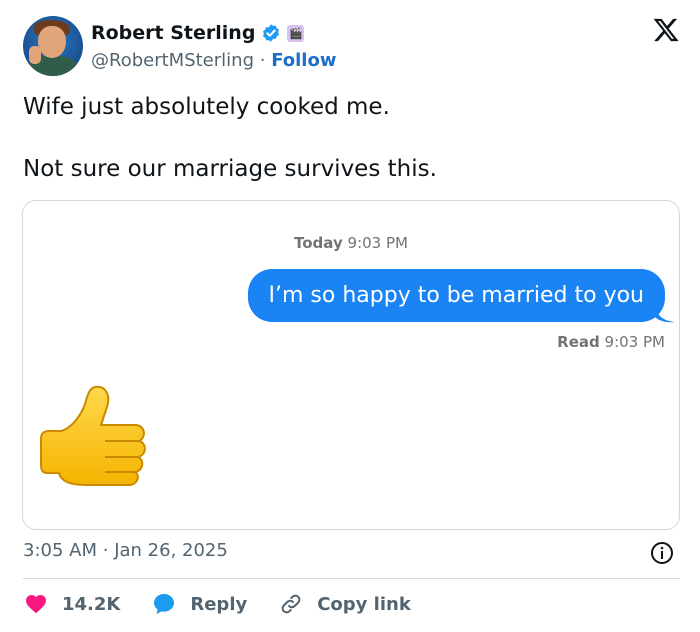 The image size is (700, 632). What do you see at coordinates (351, 578) in the screenshot?
I see `divider` at bounding box center [351, 578].